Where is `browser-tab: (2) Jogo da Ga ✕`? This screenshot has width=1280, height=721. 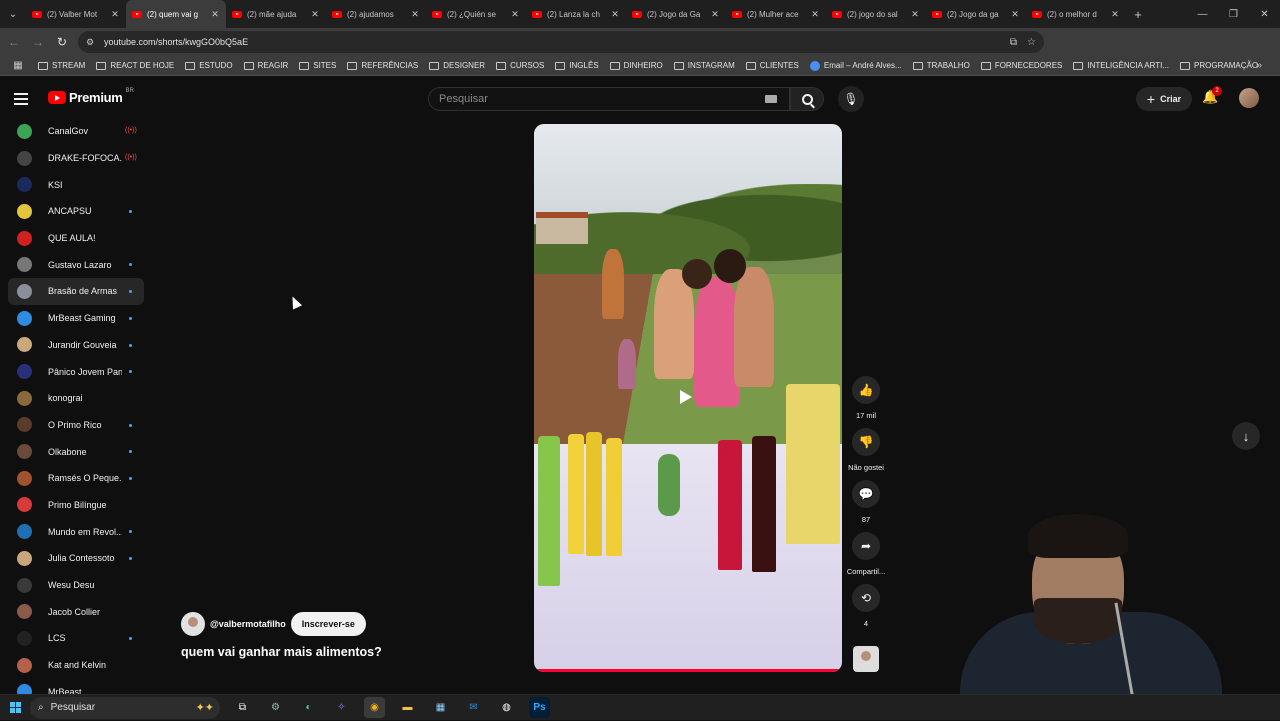
browser-tab: (2) Jogo da Ga ✕ is located at coordinates (676, 14).